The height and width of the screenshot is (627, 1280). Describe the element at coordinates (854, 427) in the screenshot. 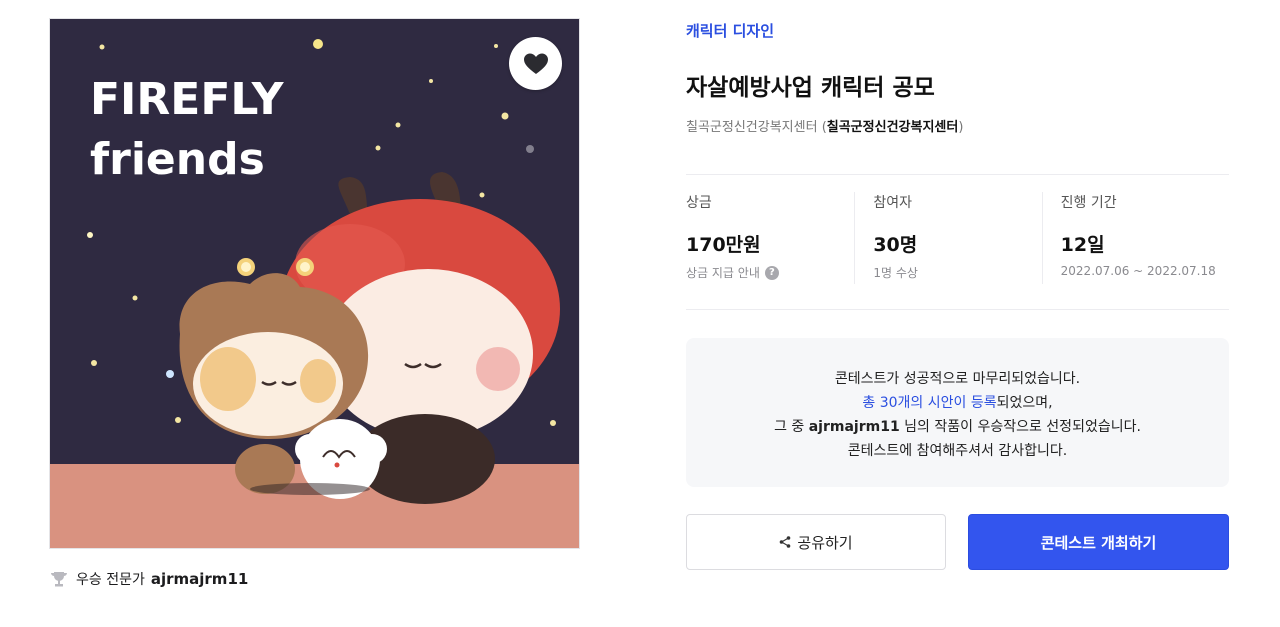

I see `notice-winner-name: ajrmajrm11` at that location.